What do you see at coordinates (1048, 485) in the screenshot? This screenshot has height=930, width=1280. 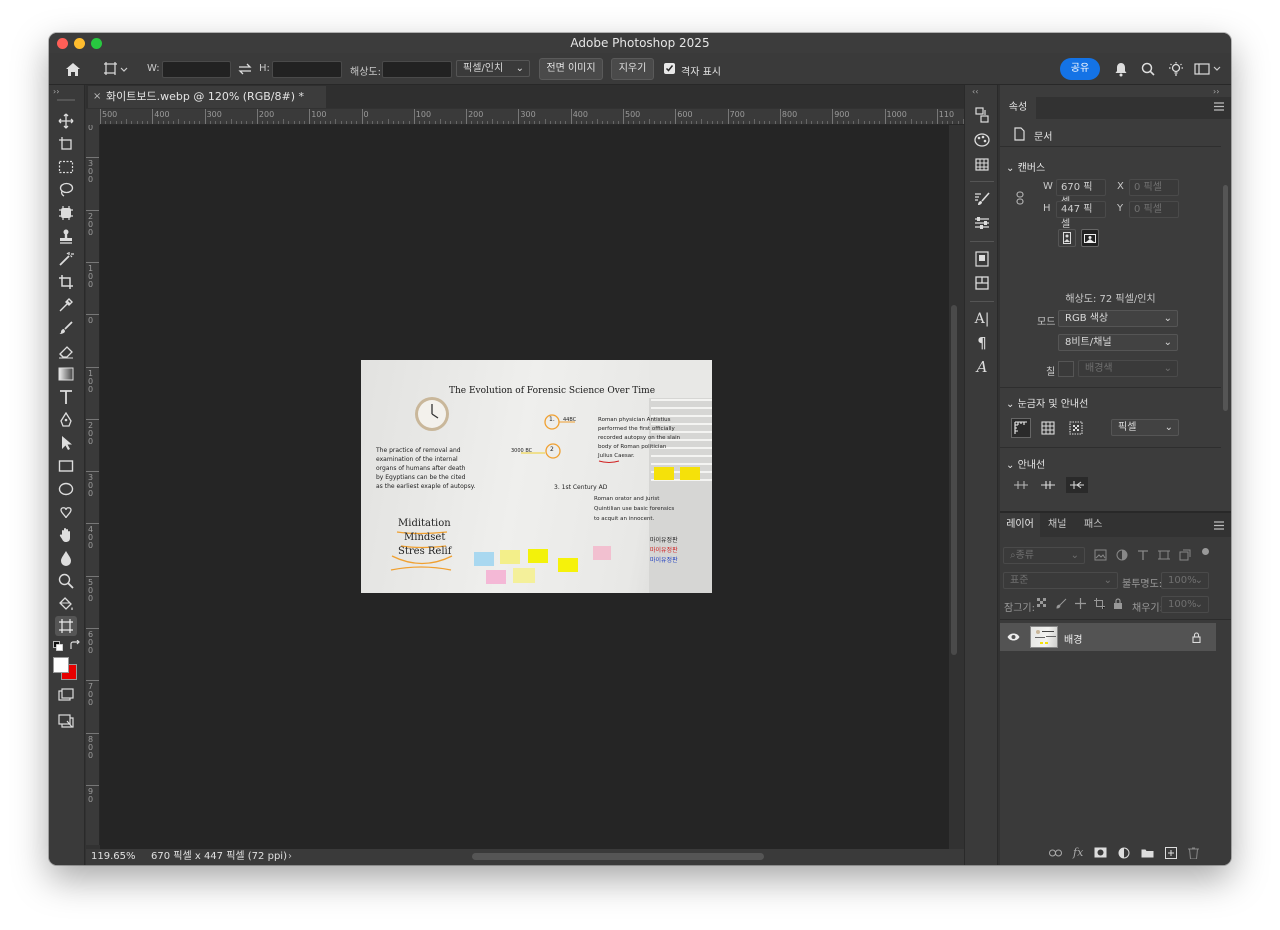 I see `guide-vertical-icon` at bounding box center [1048, 485].